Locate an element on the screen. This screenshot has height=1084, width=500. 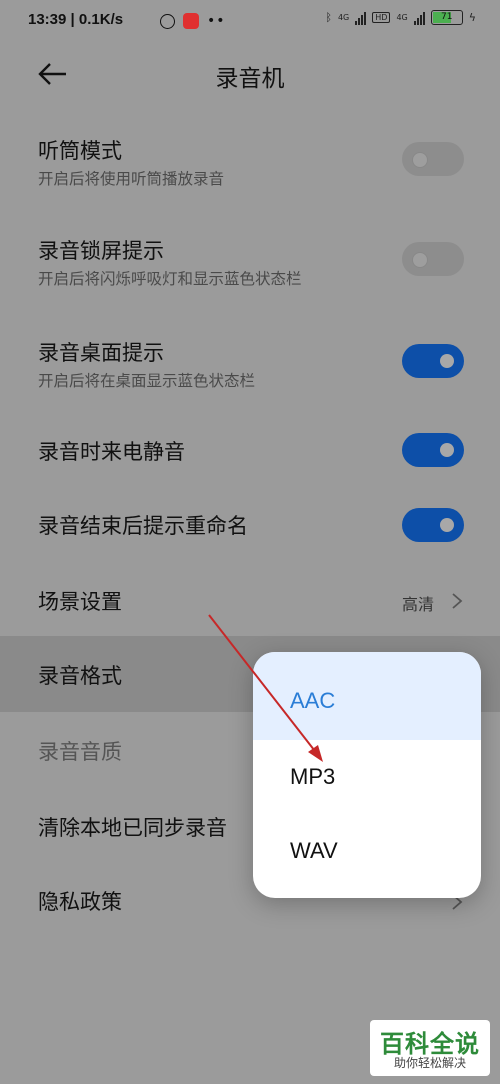
option-label: MP3 is located at coordinates (313, 776).